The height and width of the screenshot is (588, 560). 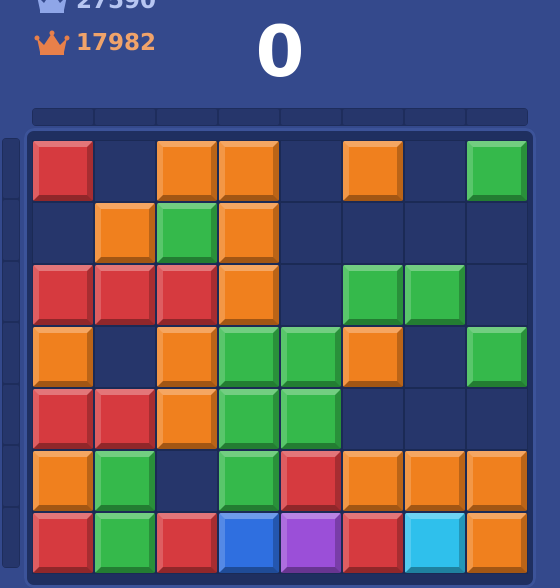 I want to click on cyan-block, so click(x=435, y=543).